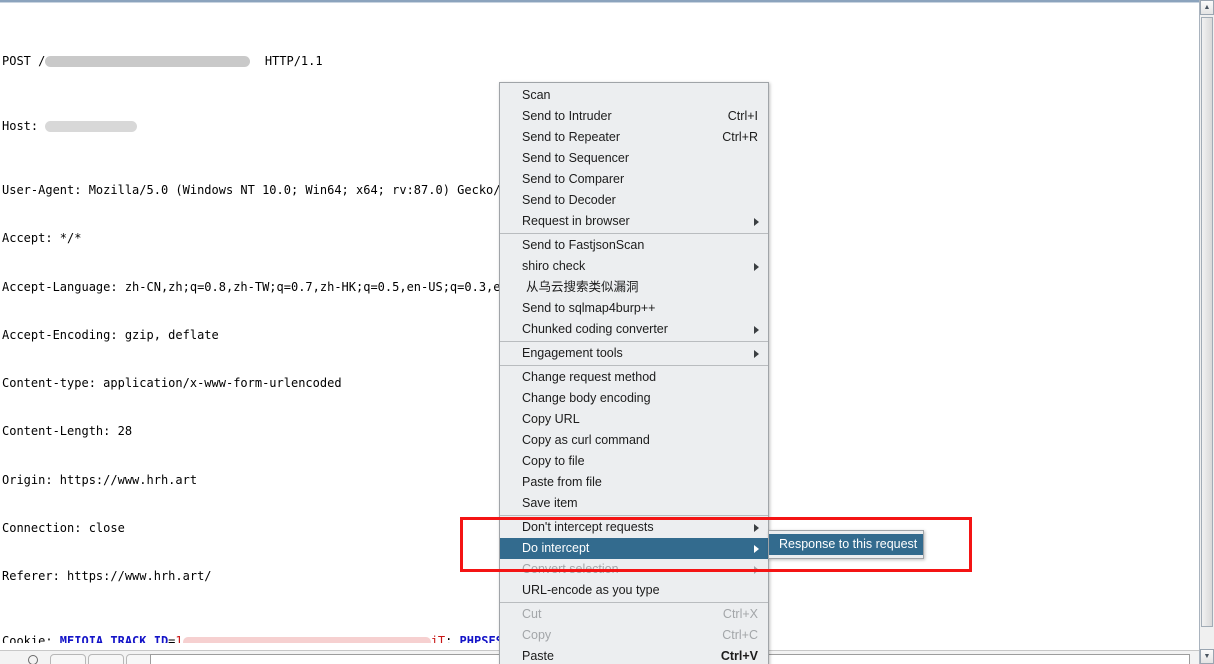 This screenshot has width=1214, height=664. I want to click on menu-item-copy: Copy Ctrl+C, so click(634, 635).